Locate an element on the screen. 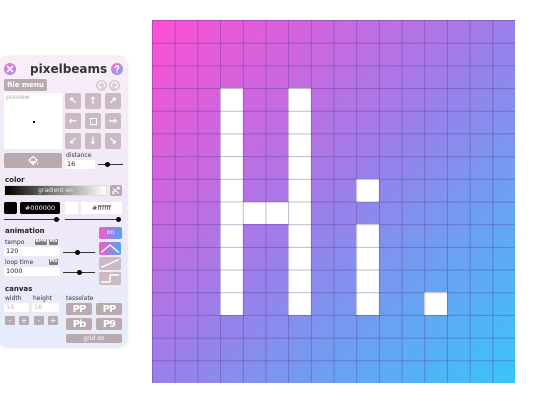  triangle-wave-icon is located at coordinates (110, 249).